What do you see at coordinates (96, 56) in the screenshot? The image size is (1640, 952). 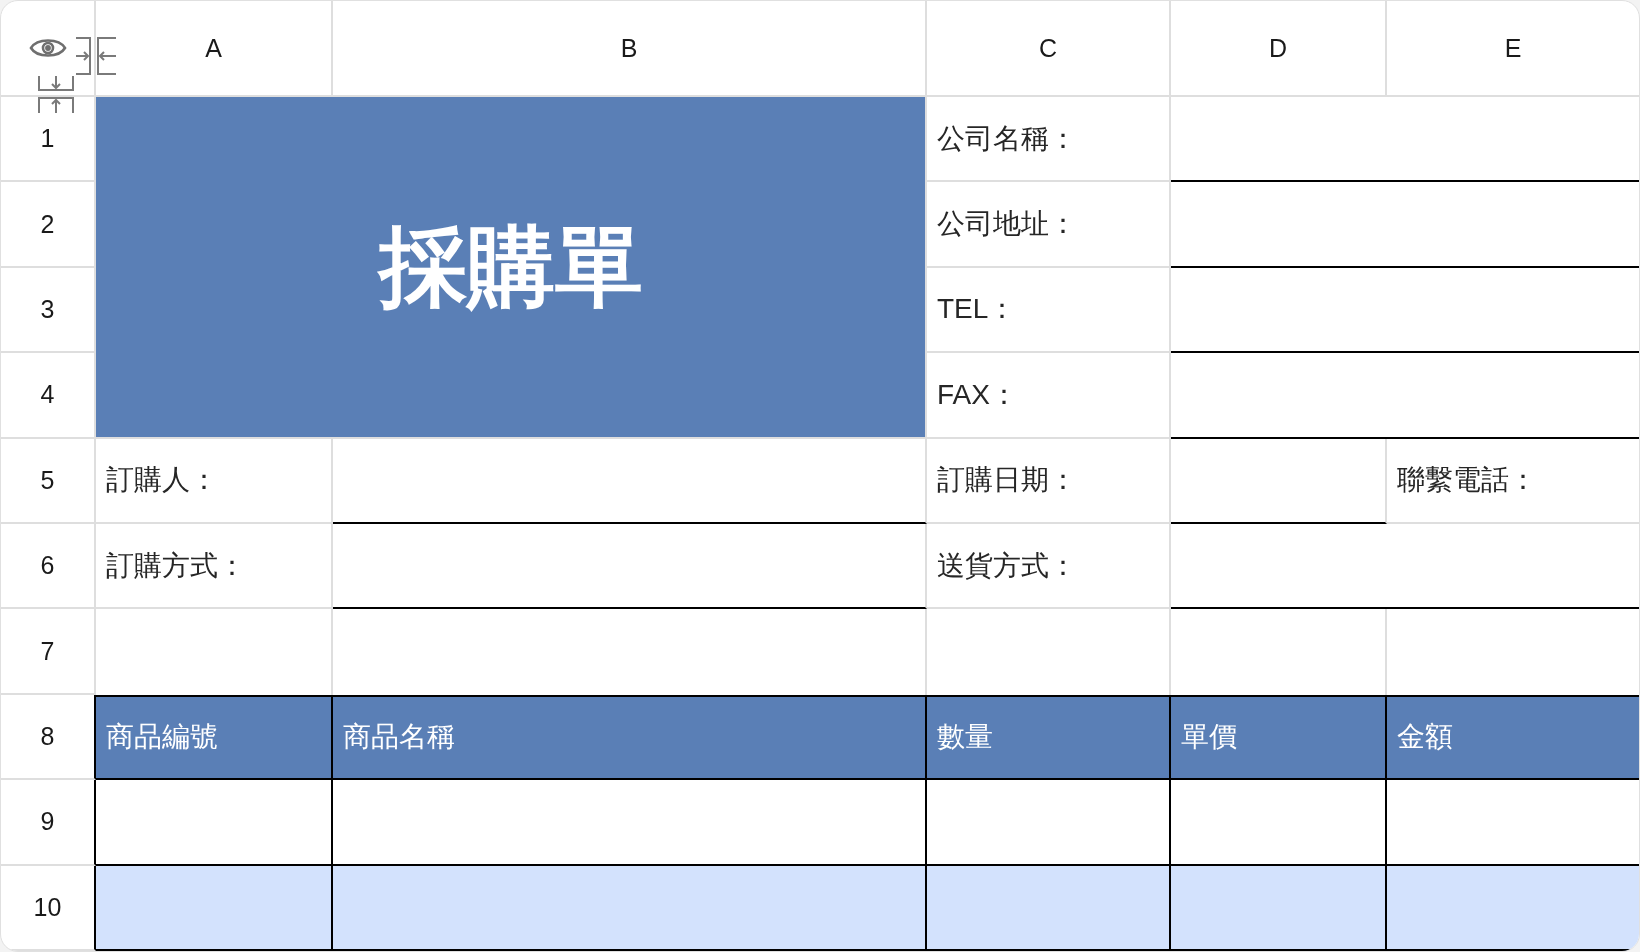 I see `horizontal-collapse-icon` at bounding box center [96, 56].